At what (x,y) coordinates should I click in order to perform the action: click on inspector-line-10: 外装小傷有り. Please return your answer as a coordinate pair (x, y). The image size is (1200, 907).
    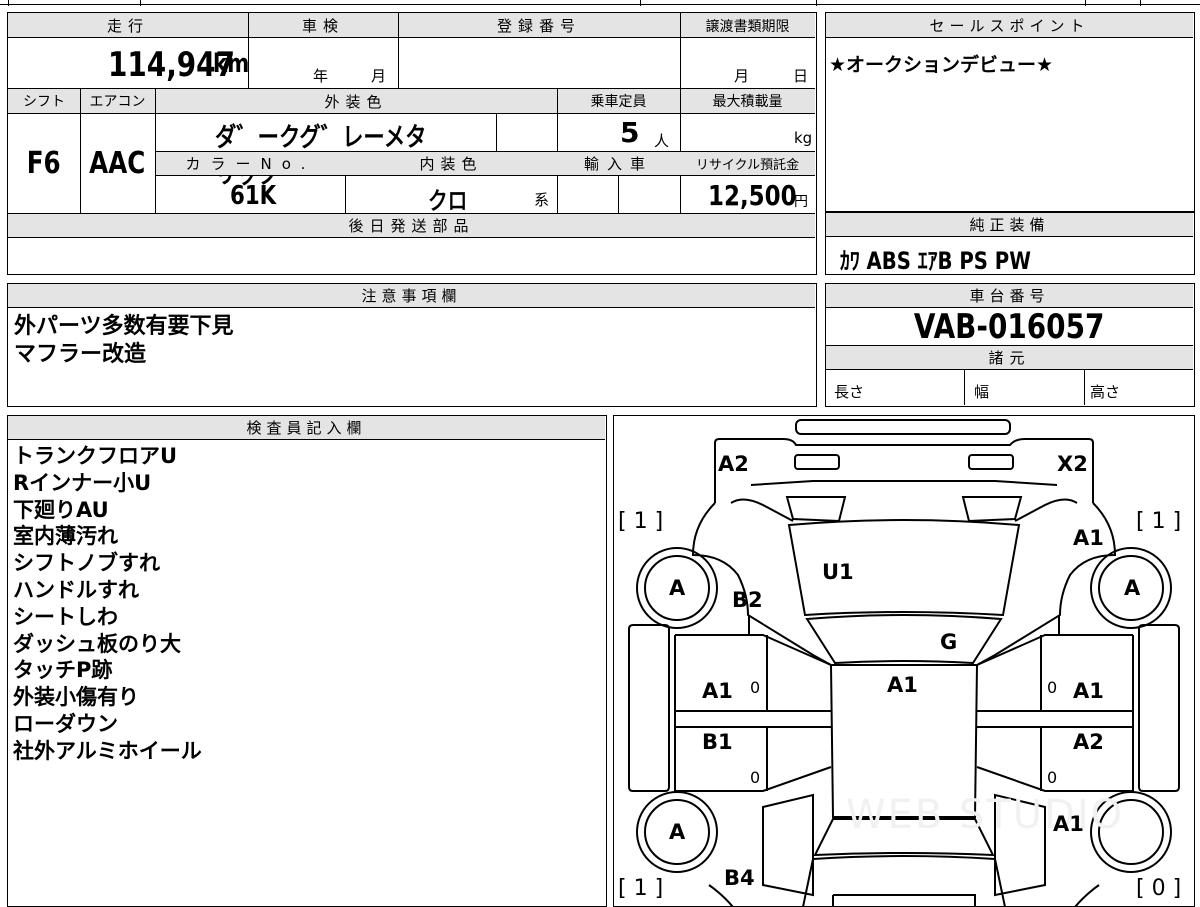
    Looking at the image, I should click on (76, 697).